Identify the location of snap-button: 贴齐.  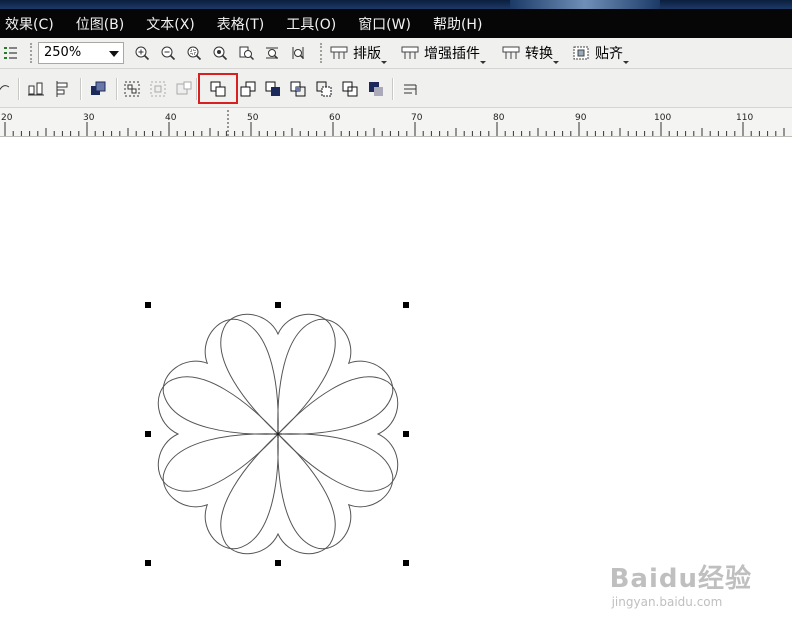
(600, 53).